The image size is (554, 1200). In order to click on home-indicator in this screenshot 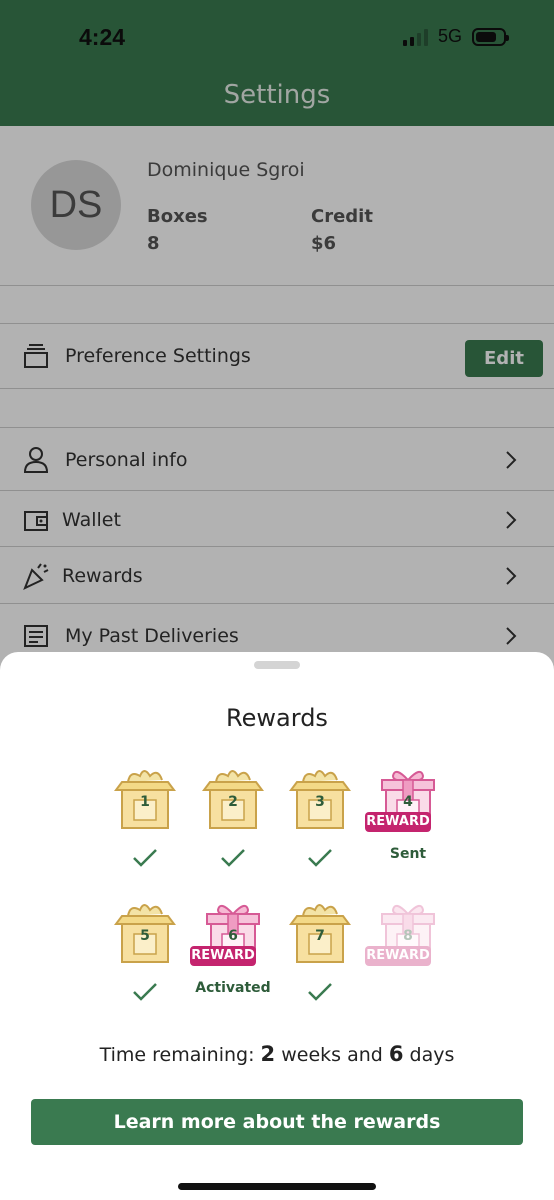, I will do `click(277, 1186)`.